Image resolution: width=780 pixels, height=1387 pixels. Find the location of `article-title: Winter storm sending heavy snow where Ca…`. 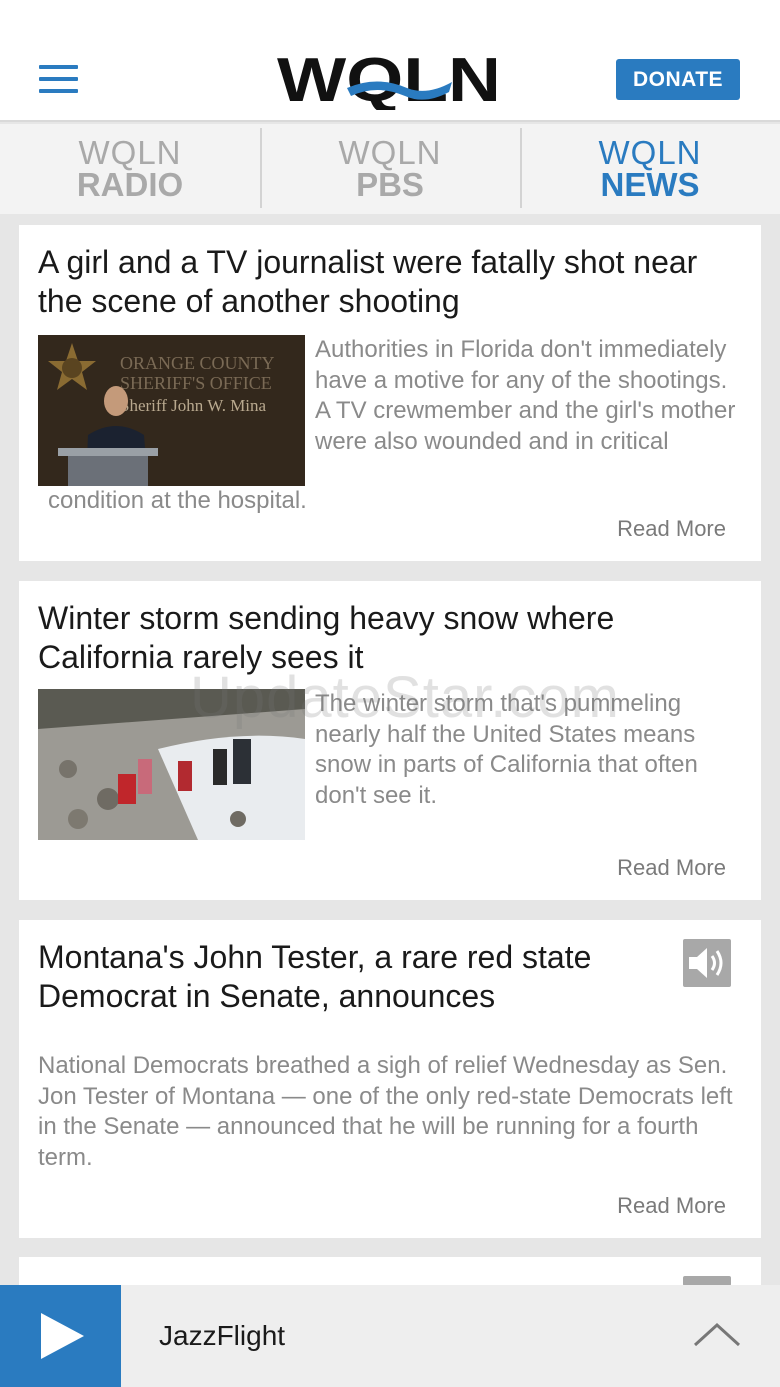

article-title: Winter storm sending heavy snow where Ca… is located at coordinates (393, 638).